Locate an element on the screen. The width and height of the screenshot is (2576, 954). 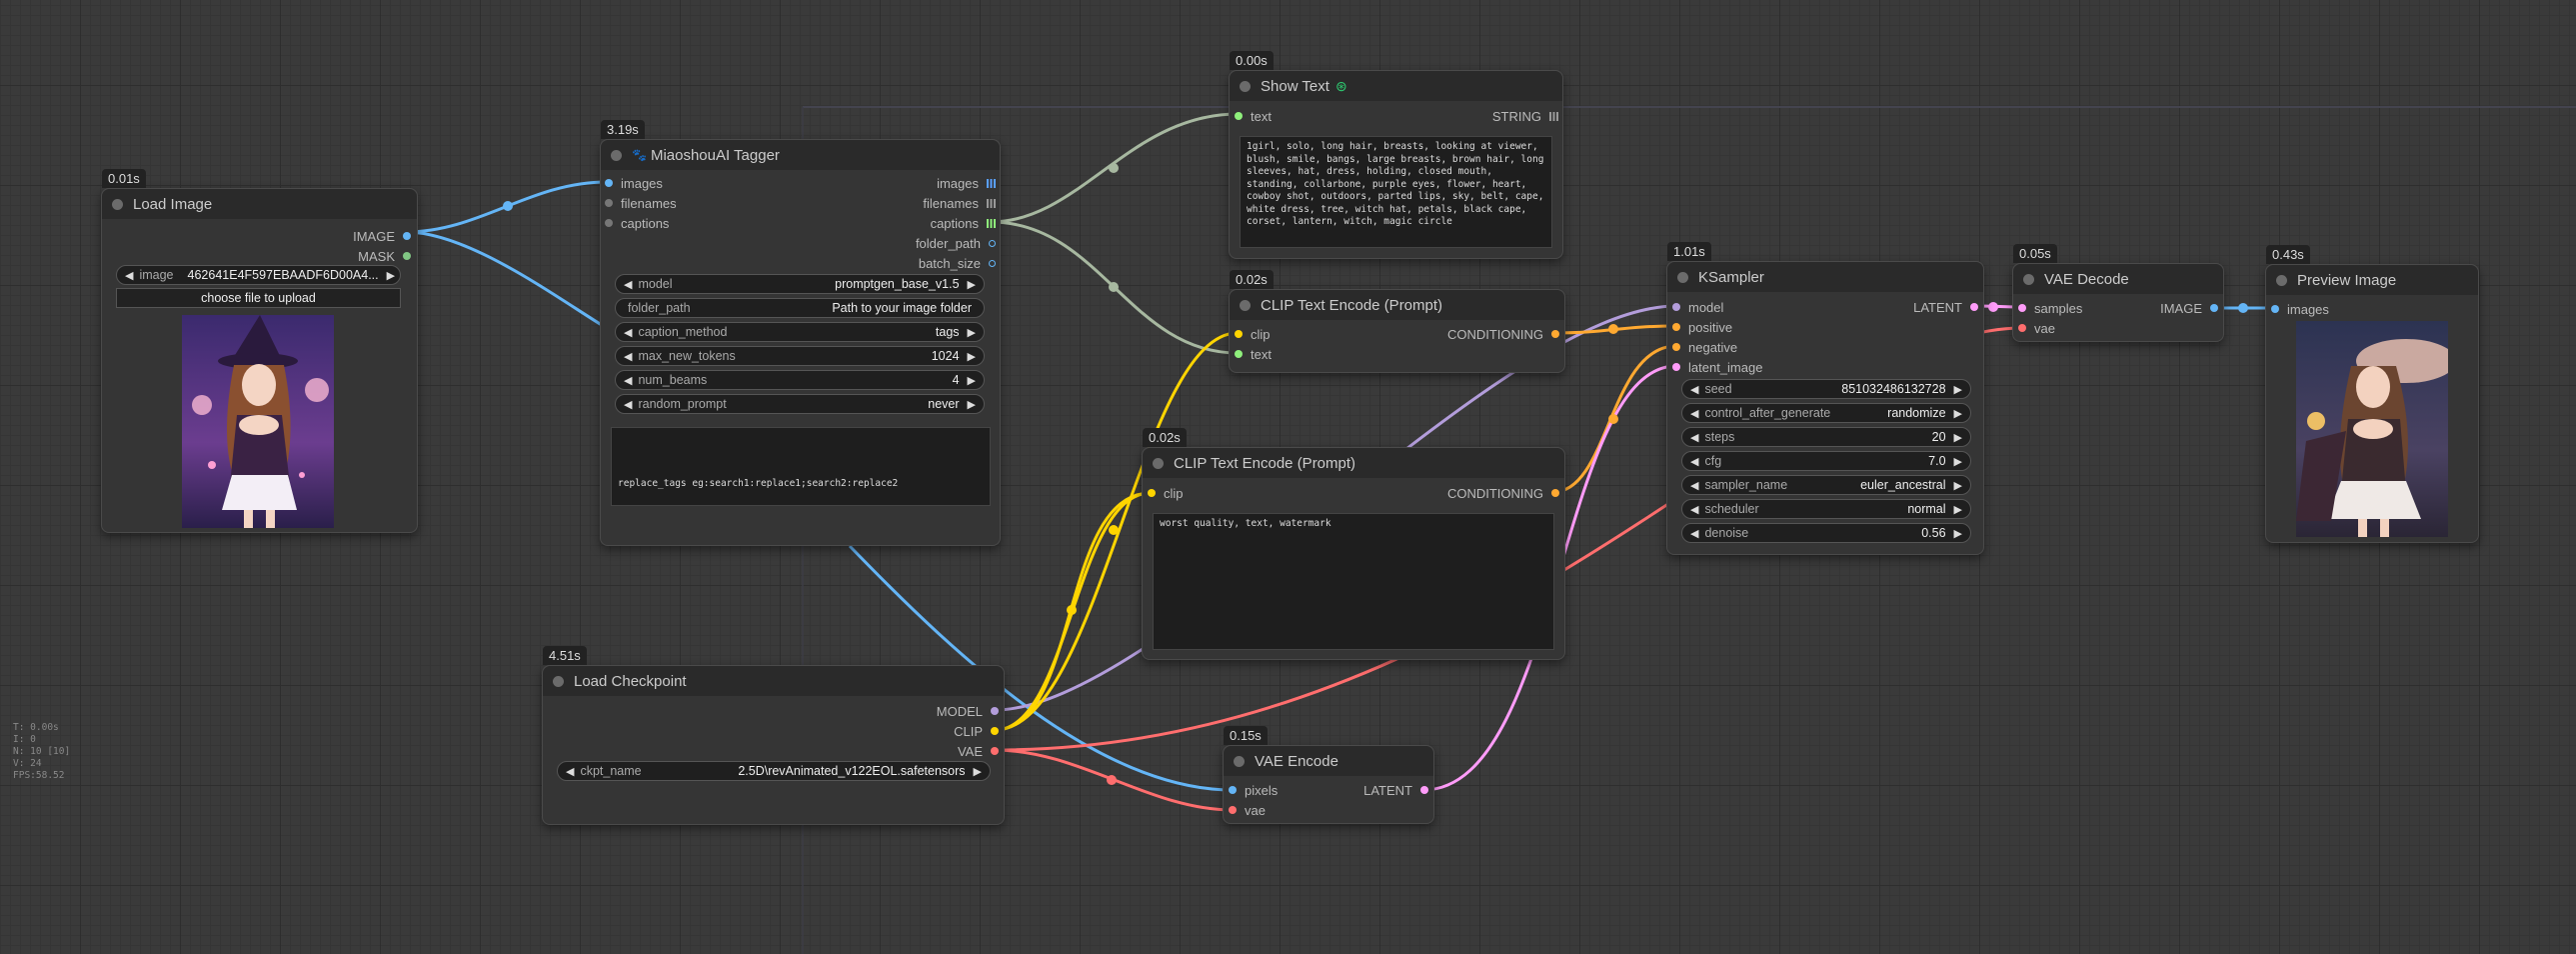
input-vae: vae is located at coordinates (2037, 328).